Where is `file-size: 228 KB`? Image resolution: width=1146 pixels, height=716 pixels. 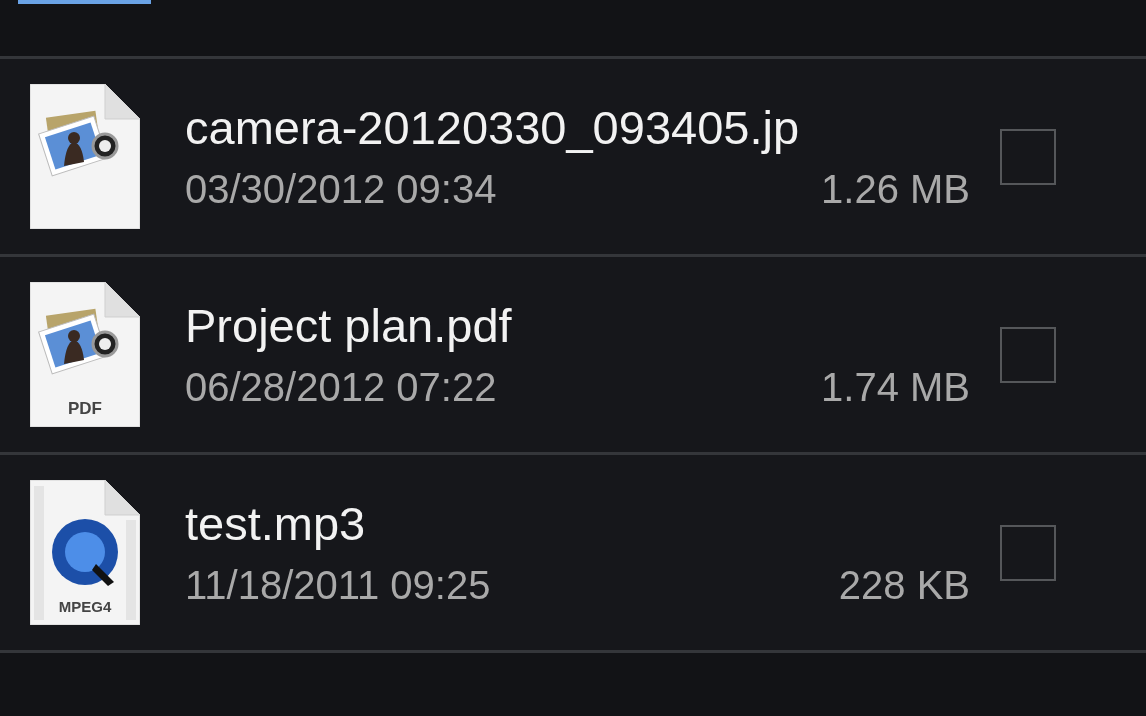 file-size: 228 KB is located at coordinates (904, 585).